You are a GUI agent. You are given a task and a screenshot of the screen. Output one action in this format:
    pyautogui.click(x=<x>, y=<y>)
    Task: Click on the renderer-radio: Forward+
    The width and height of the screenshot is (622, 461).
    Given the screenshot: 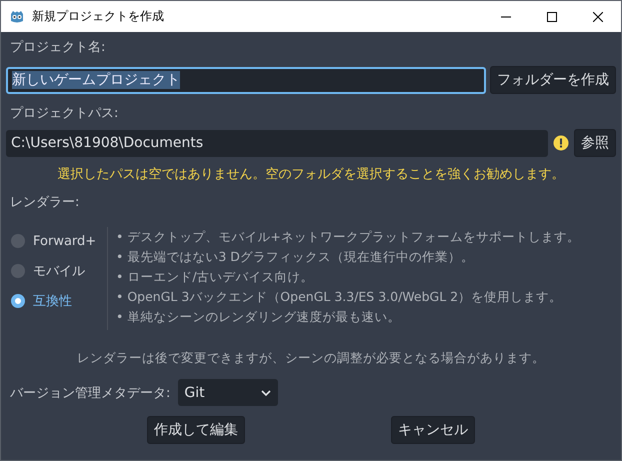 What is the action you would take?
    pyautogui.click(x=55, y=241)
    